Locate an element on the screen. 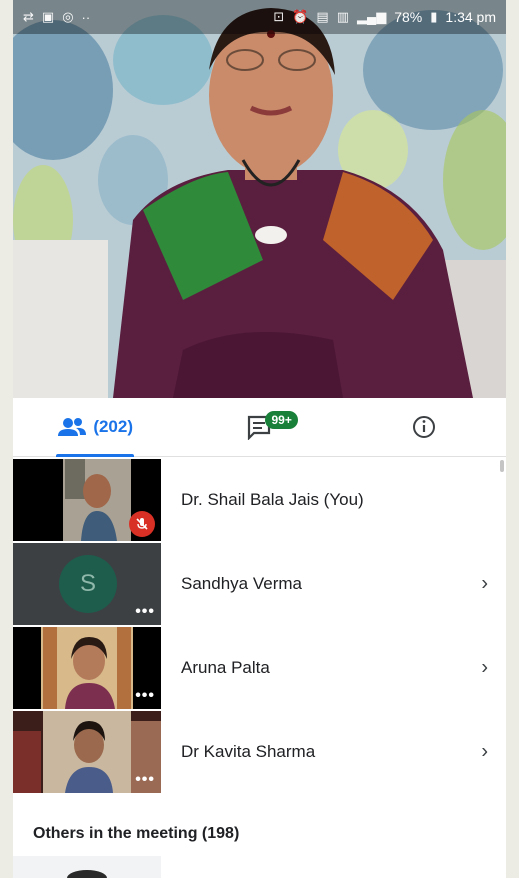 This screenshot has height=878, width=519. participant-row: Dr. Shail Bala Jais (You) is located at coordinates (259, 500).